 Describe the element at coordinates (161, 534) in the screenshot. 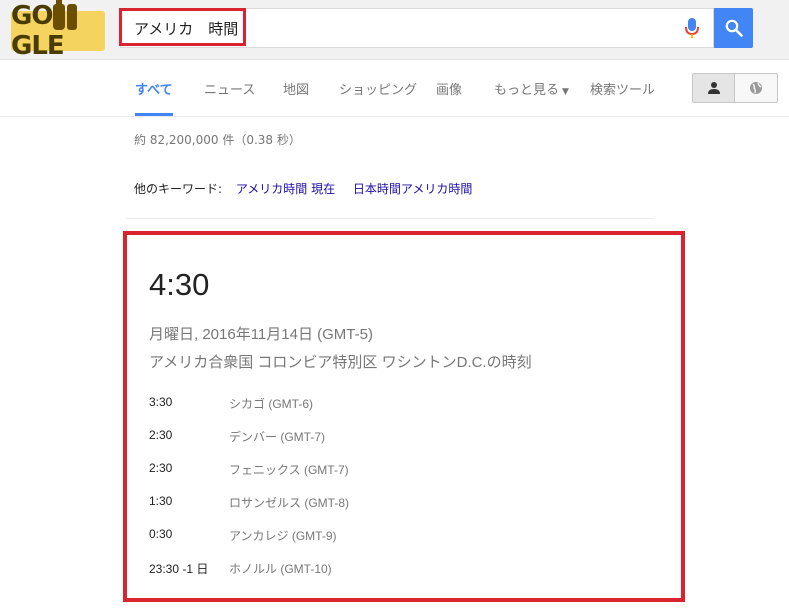

I see `timezone-time: 0:30` at that location.